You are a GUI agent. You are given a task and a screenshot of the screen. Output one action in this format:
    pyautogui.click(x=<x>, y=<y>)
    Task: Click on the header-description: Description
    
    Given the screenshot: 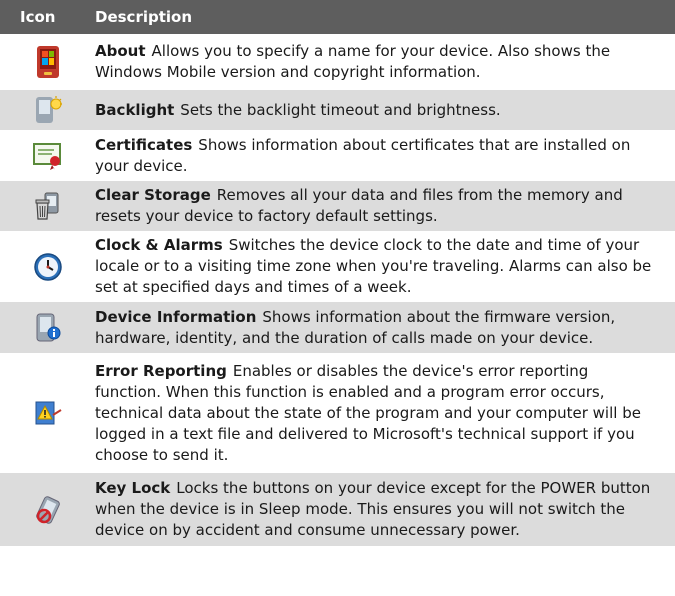 What is the action you would take?
    pyautogui.click(x=144, y=17)
    